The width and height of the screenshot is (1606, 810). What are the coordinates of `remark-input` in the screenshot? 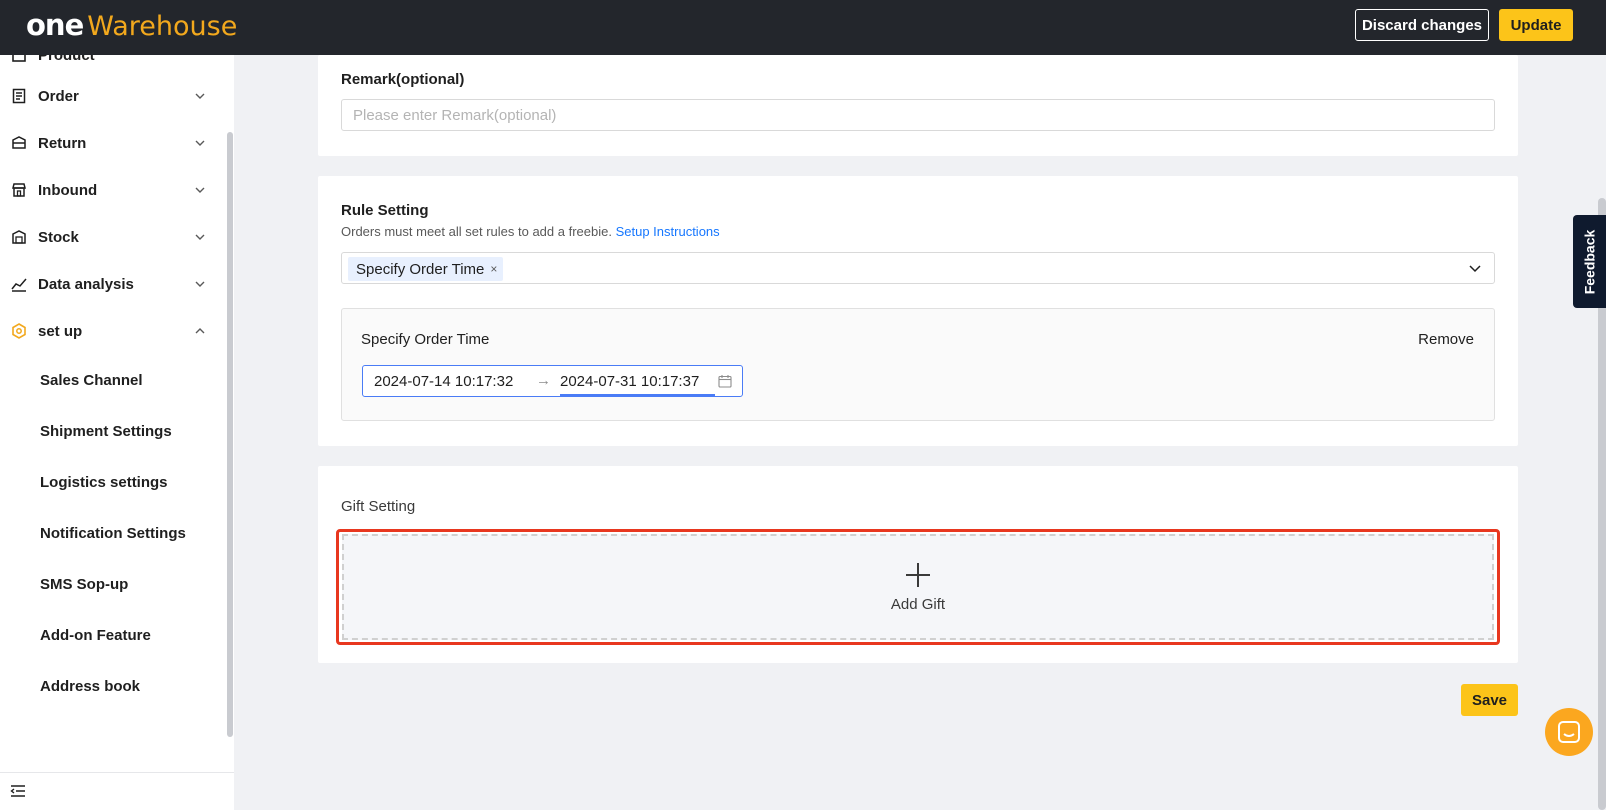 It's located at (918, 115).